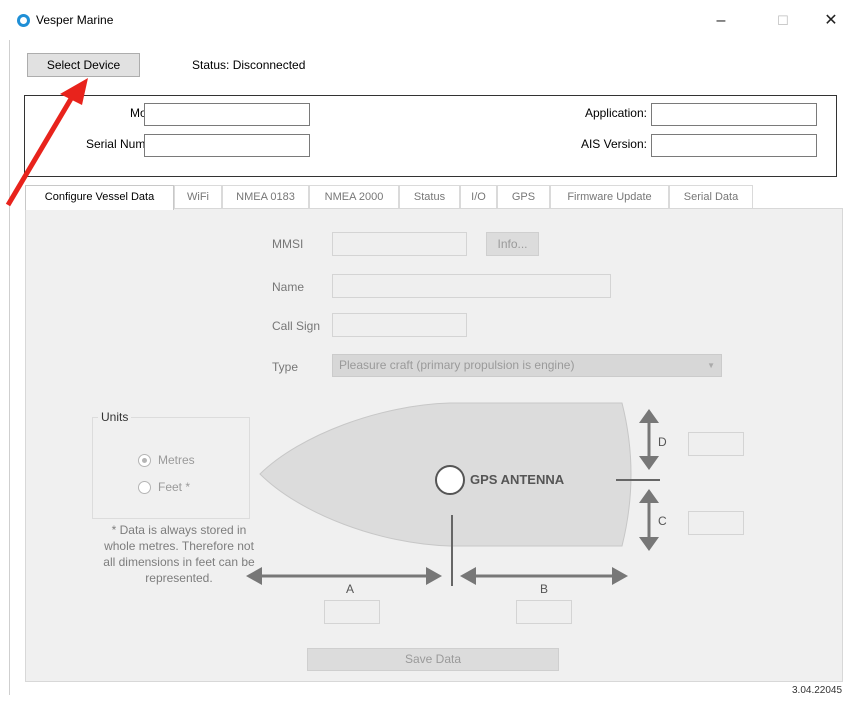 This screenshot has width=849, height=701. Describe the element at coordinates (620, 576) in the screenshot. I see `dim-b-arrow-right` at that location.